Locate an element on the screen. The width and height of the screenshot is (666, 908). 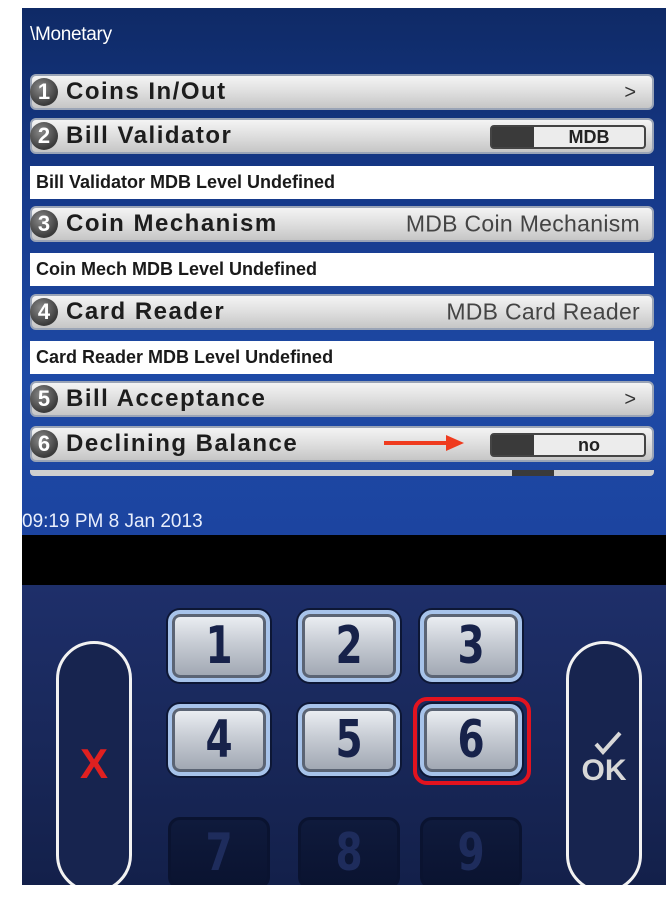
bezel-band is located at coordinates (344, 560).